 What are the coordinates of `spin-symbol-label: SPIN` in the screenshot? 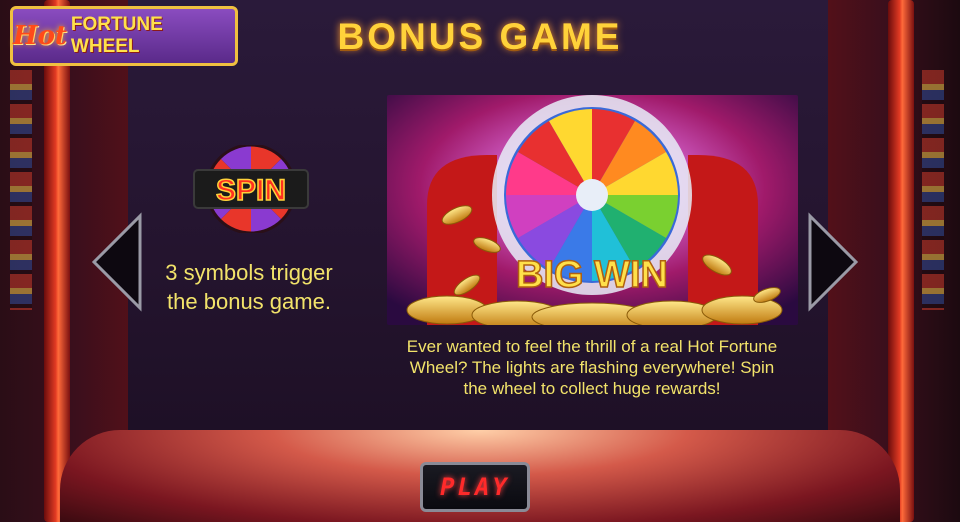 It's located at (251, 190).